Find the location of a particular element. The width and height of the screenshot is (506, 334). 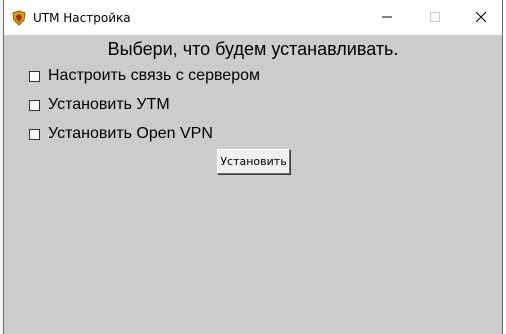

window-title: UTM Настройка is located at coordinates (82, 18).